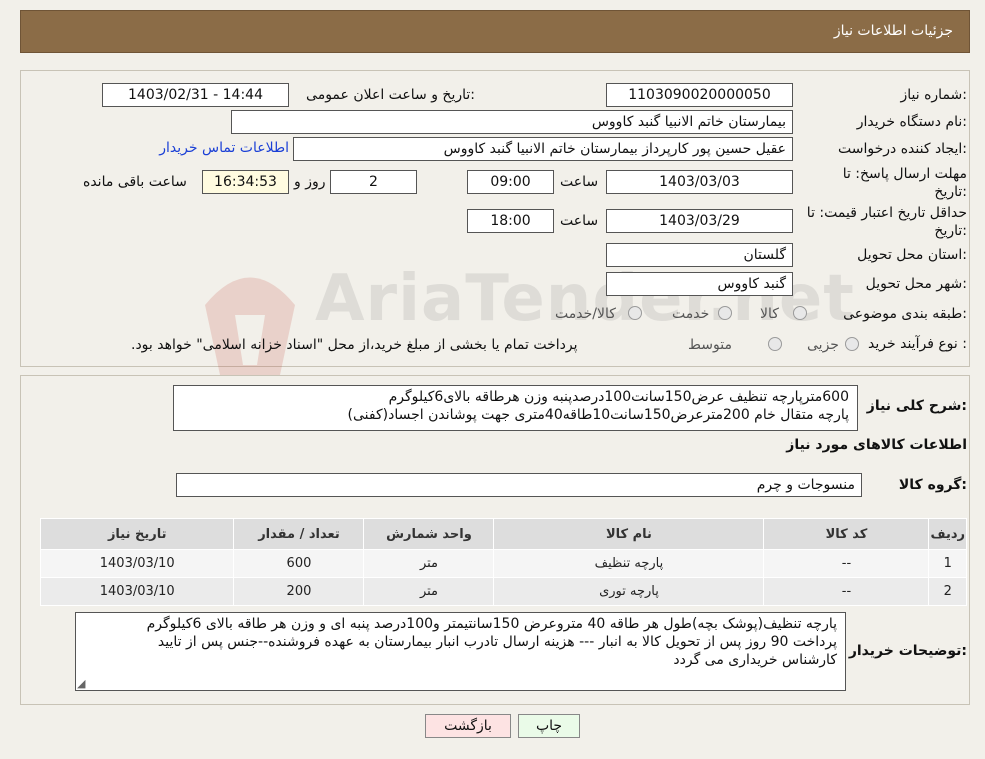 Image resolution: width=985 pixels, height=759 pixels. What do you see at coordinates (699, 182) in the screenshot?
I see `deadline-date-field: 1403/03/03` at bounding box center [699, 182].